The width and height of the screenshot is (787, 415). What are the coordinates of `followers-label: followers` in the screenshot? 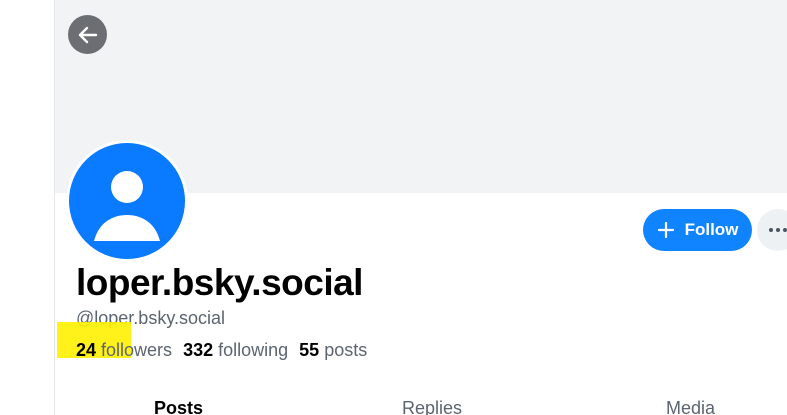 It's located at (137, 350).